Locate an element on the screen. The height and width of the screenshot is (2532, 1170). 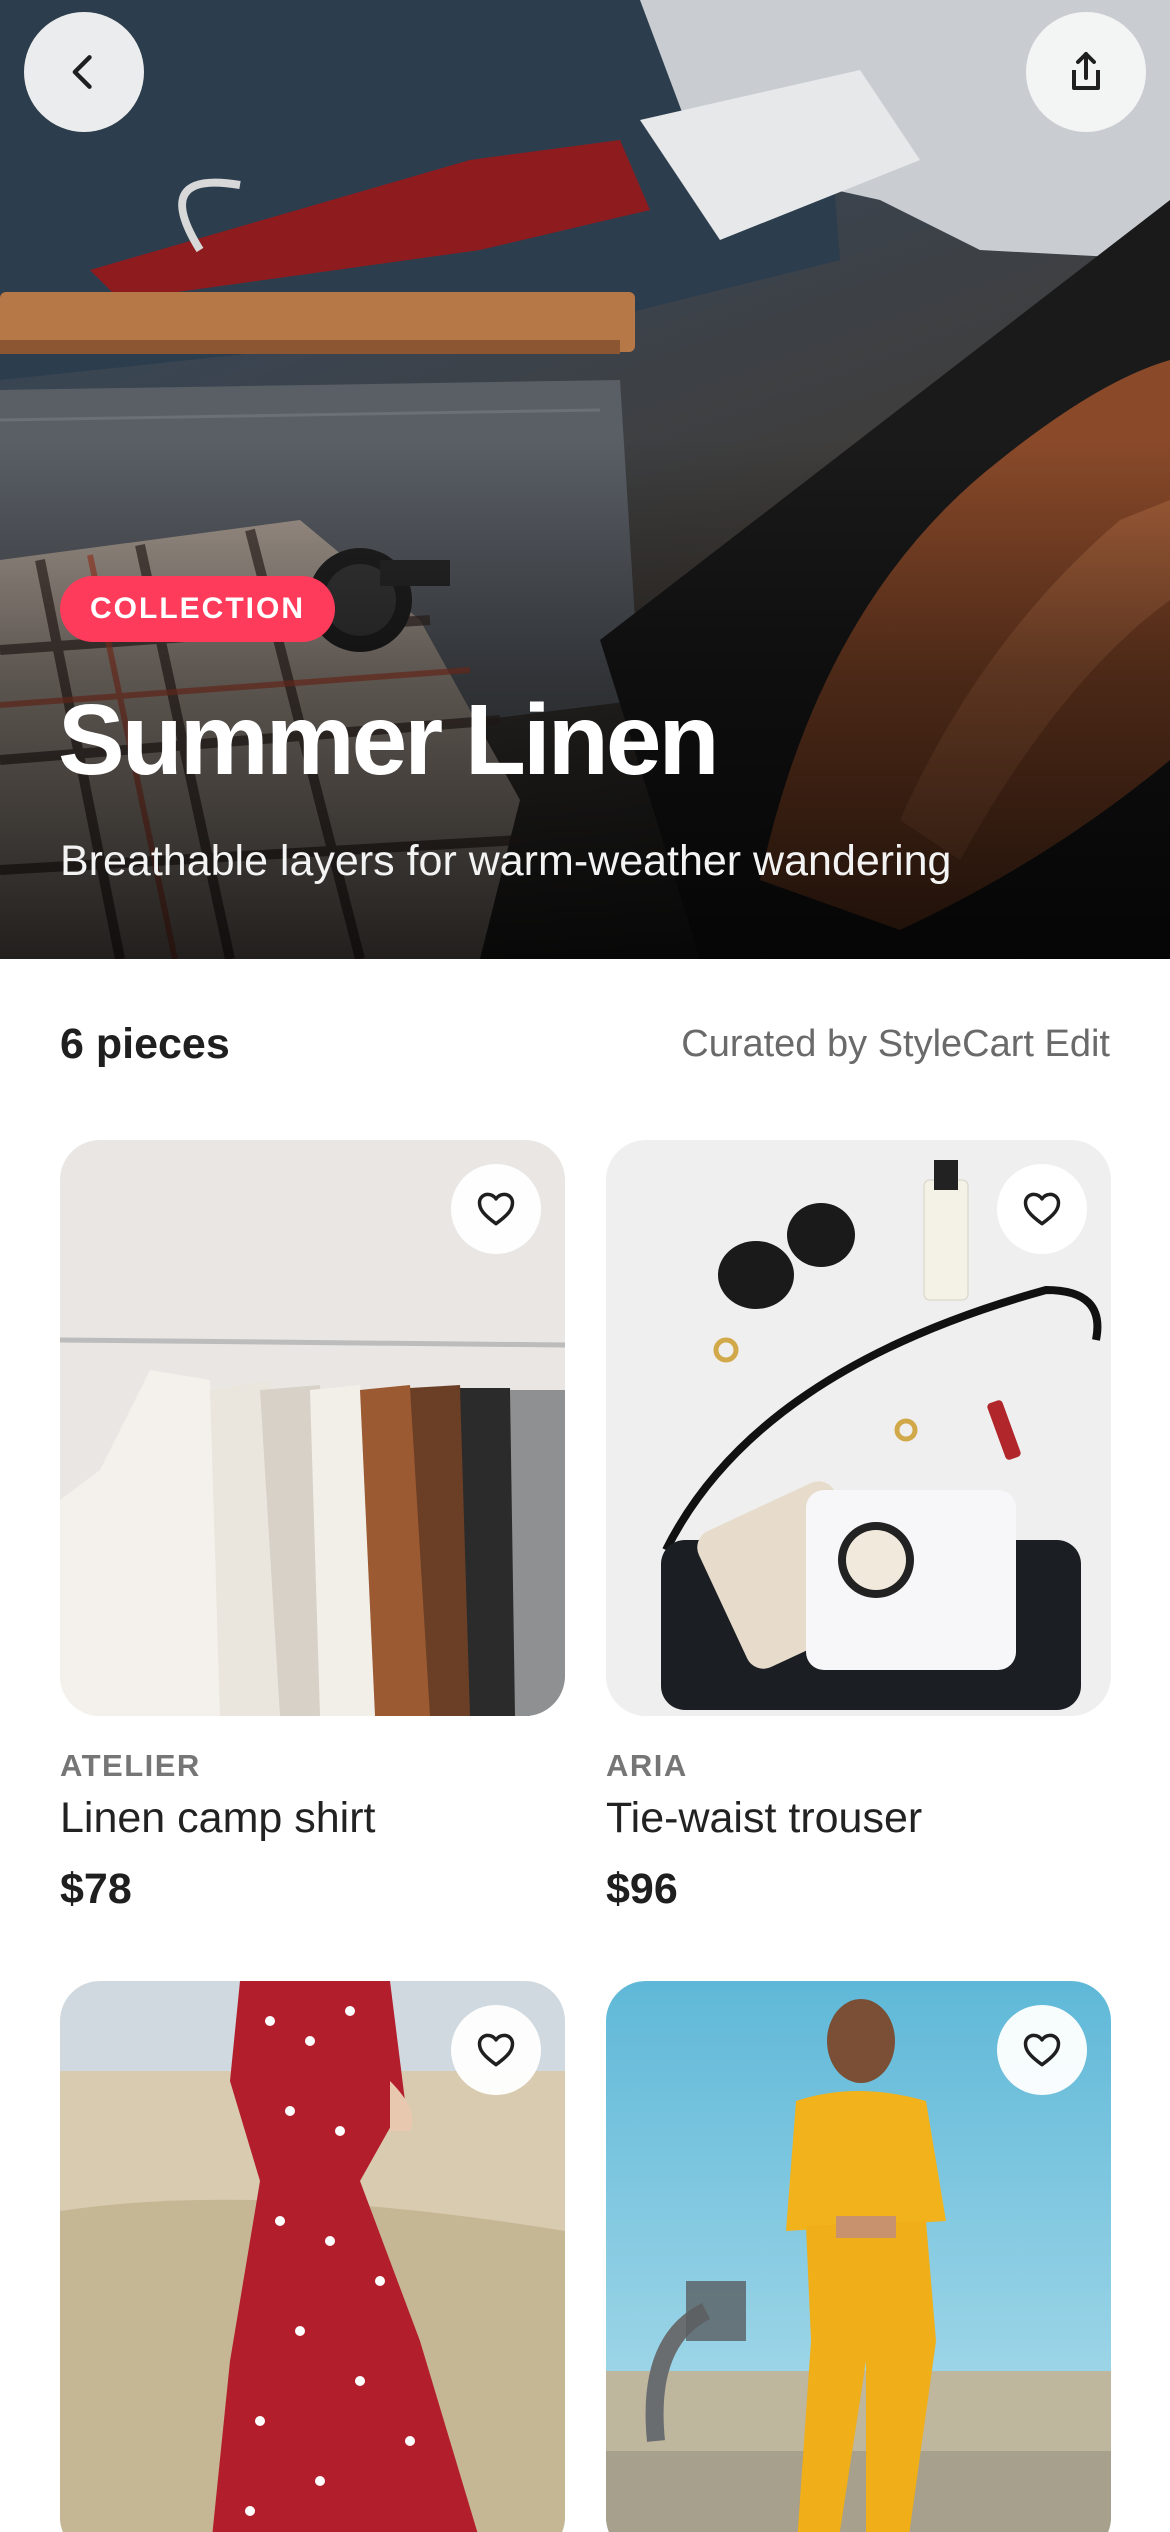
page-title: Summer Linen is located at coordinates (389, 740).